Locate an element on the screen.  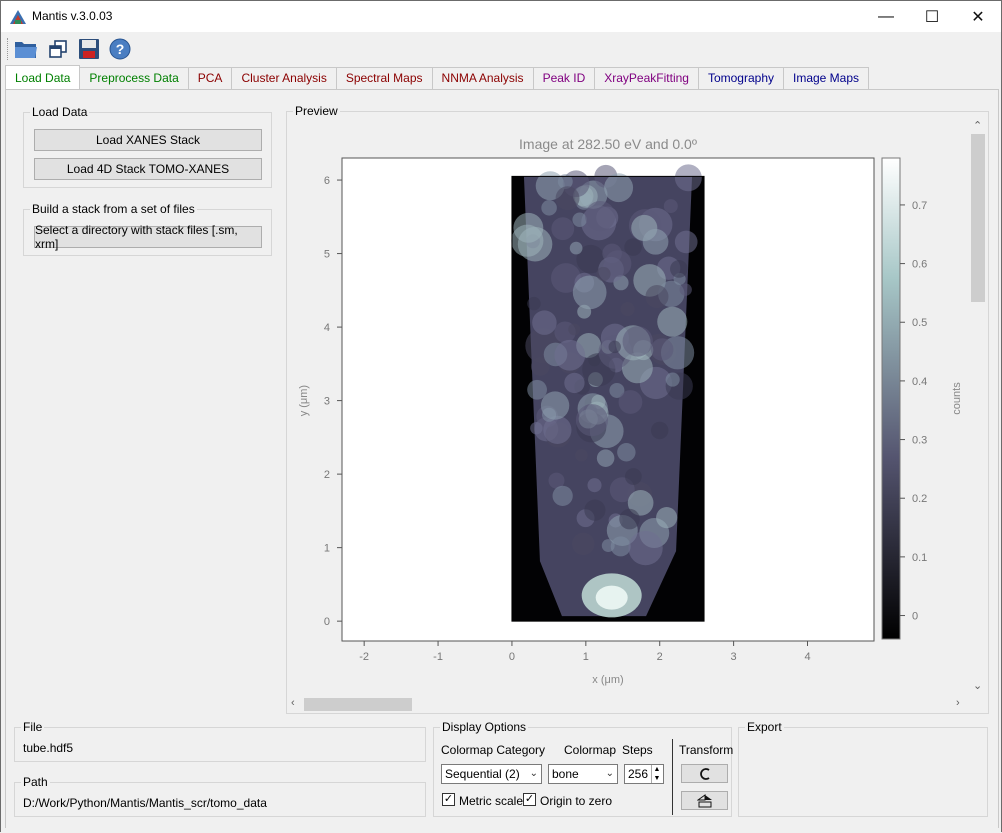
scroll-left-icon: ‹ is located at coordinates (293, 703).